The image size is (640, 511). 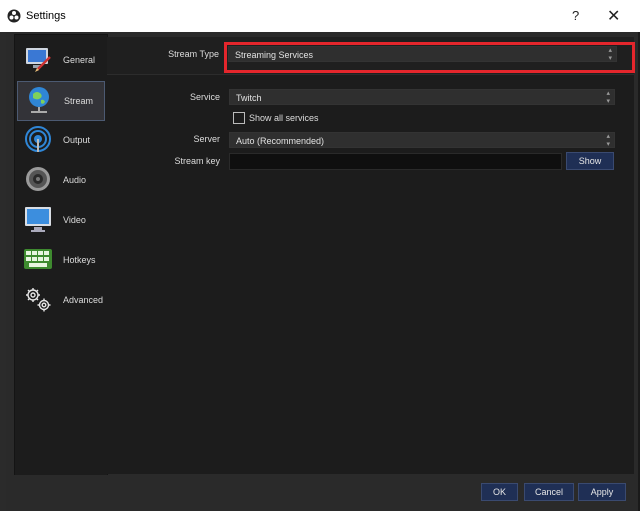 What do you see at coordinates (79, 260) in the screenshot?
I see `sidebar-item-label: Hotkeys` at bounding box center [79, 260].